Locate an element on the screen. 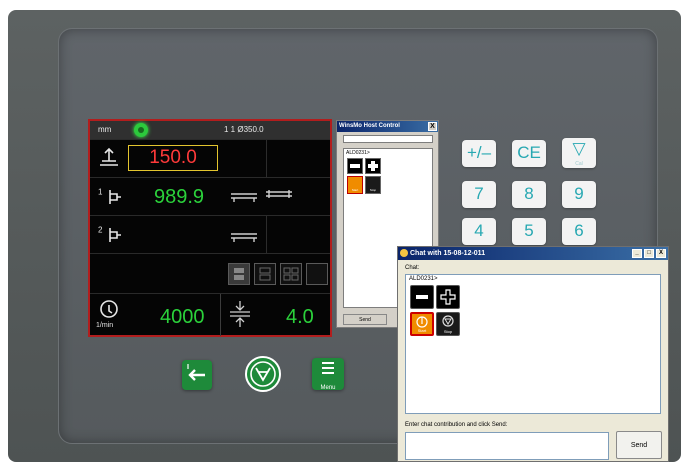 The height and width of the screenshot is (462, 681). workpiece-offset-icon is located at coordinates (279, 196).